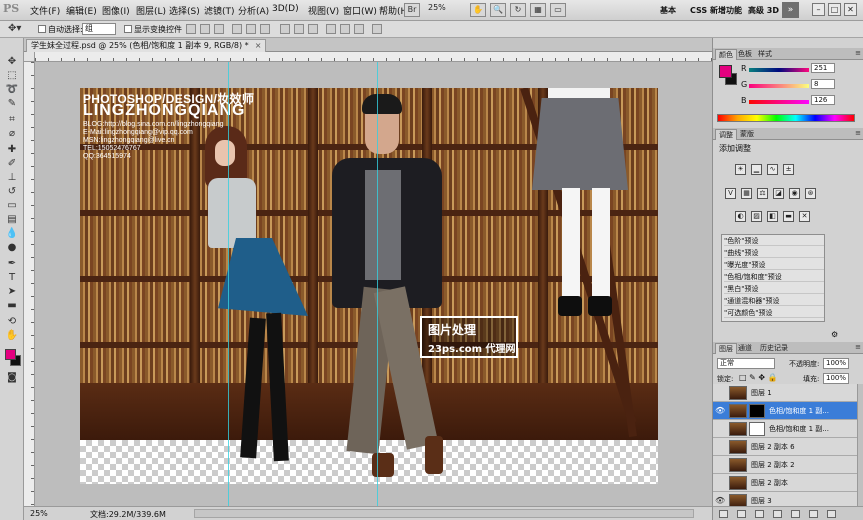 Image resolution: width=863 pixels, height=520 pixels. Describe the element at coordinates (12, 306) in the screenshot. I see `shape-tool-icon: ▬` at that location.